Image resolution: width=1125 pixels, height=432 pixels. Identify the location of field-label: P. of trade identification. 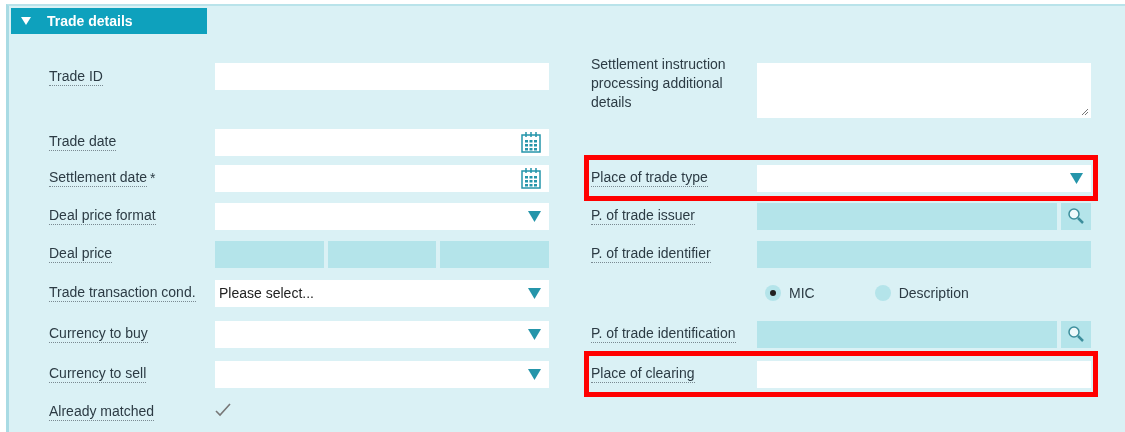
(663, 334).